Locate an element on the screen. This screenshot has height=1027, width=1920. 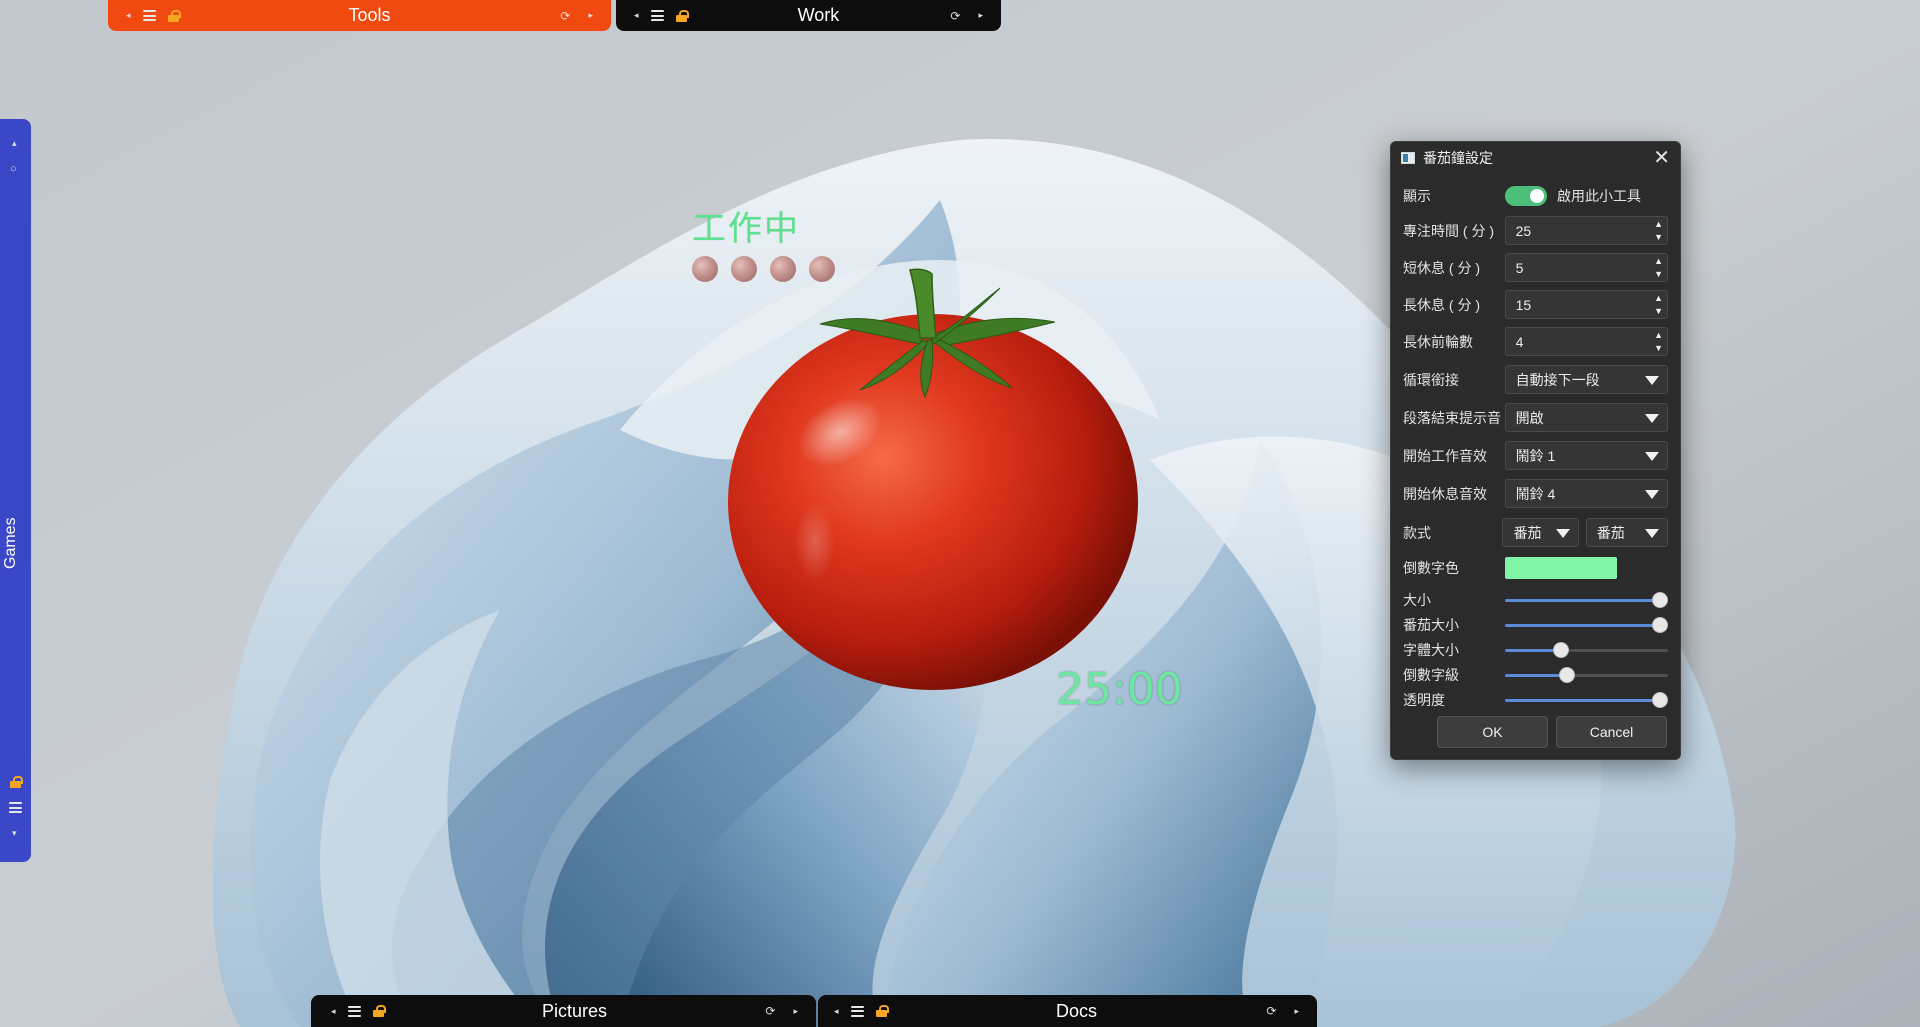
font-size-slider is located at coordinates (1586, 650).